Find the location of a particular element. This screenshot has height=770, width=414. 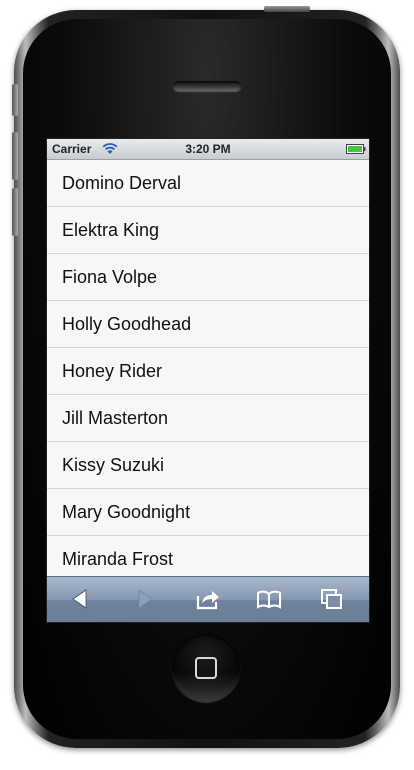

forward-button is located at coordinates (145, 599).